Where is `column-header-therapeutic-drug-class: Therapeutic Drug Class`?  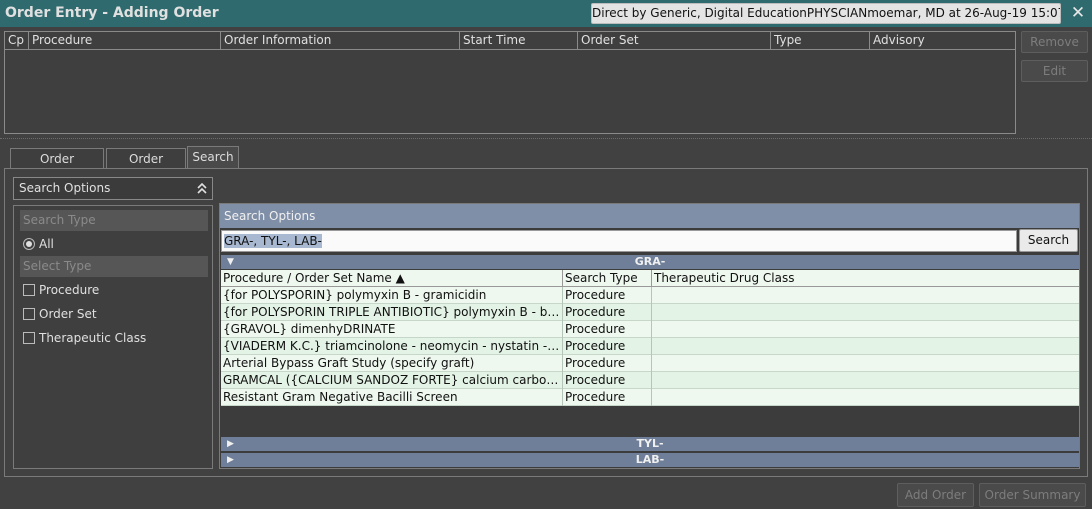 column-header-therapeutic-drug-class: Therapeutic Drug Class is located at coordinates (865, 278).